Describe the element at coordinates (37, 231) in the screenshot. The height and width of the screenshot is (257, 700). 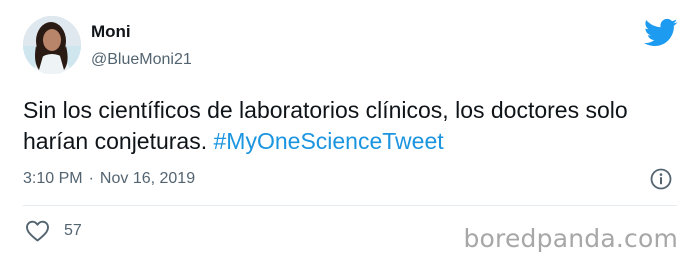
I see `heart-icon` at that location.